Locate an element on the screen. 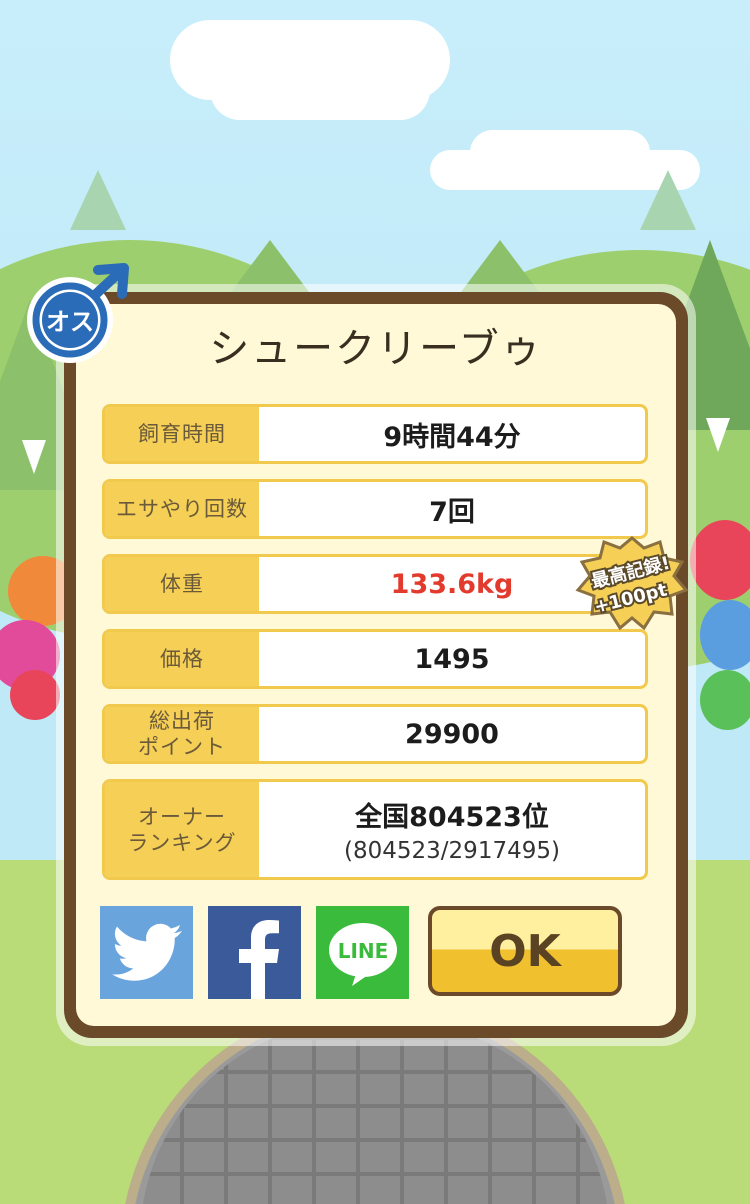  stat-row-feed-count: エサやり回数 7回 is located at coordinates (375, 509).